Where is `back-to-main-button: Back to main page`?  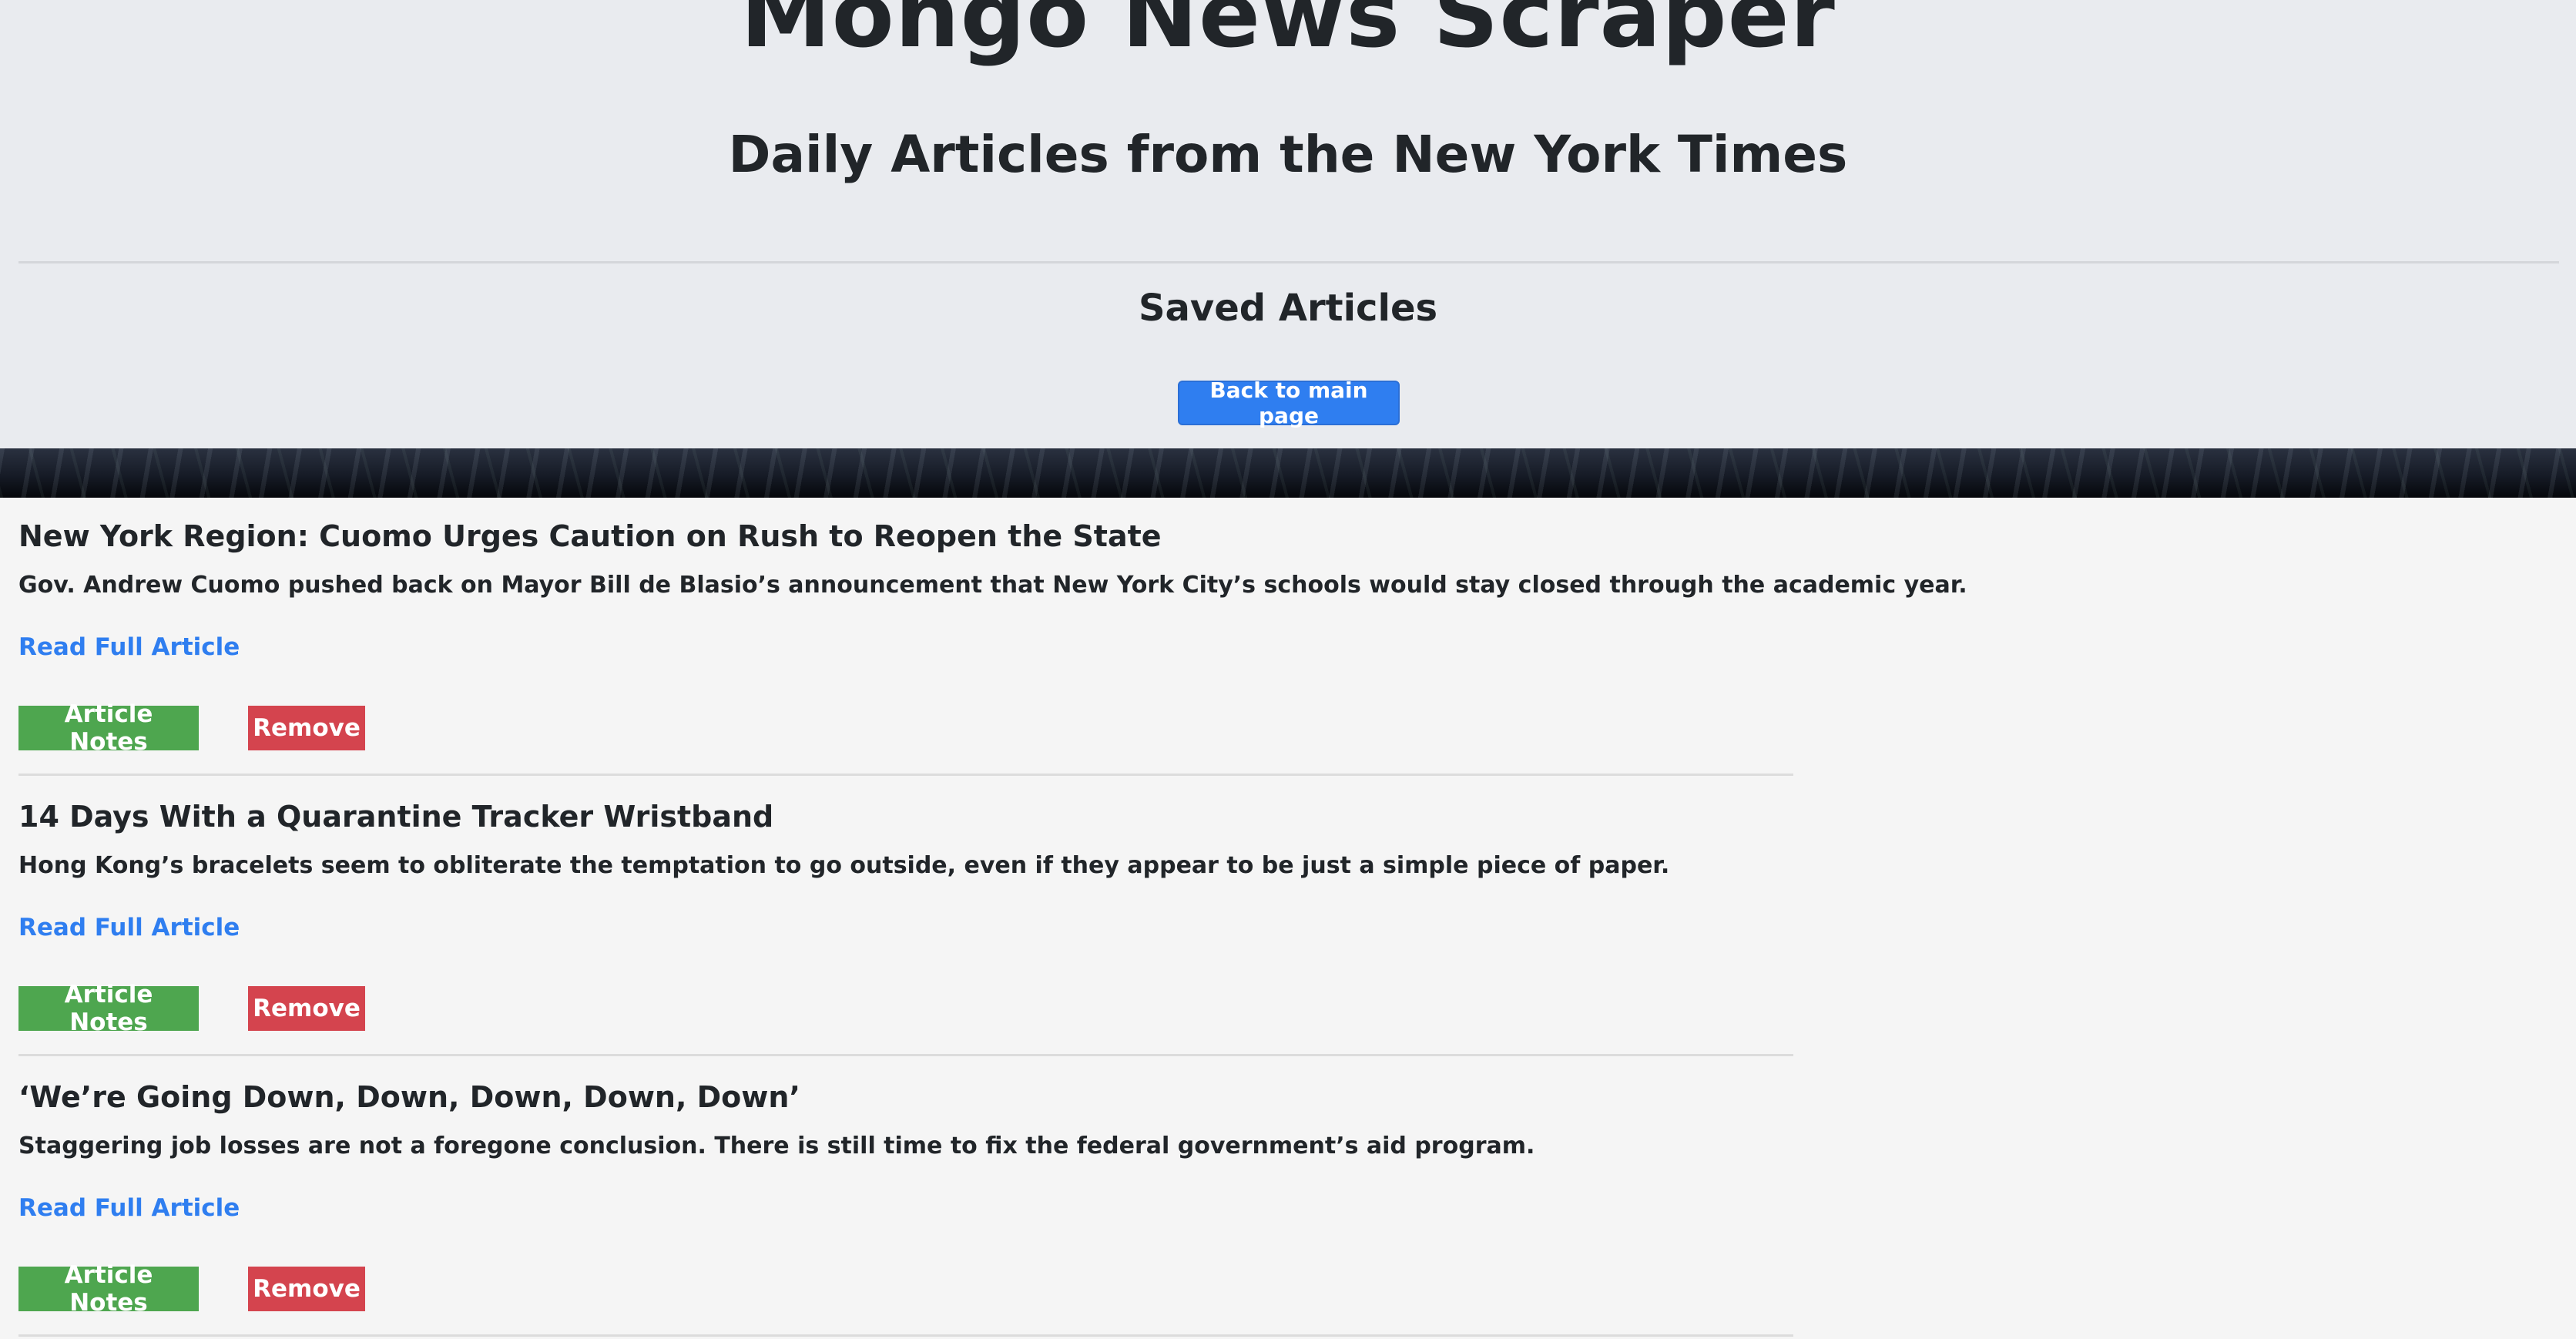 back-to-main-button: Back to main page is located at coordinates (1289, 403).